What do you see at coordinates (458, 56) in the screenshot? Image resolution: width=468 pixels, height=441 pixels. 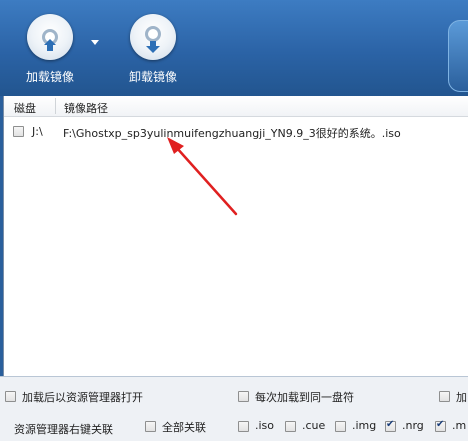 I see `window-edge-decoration` at bounding box center [458, 56].